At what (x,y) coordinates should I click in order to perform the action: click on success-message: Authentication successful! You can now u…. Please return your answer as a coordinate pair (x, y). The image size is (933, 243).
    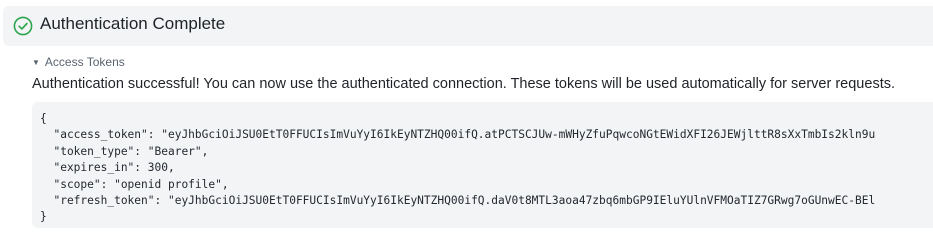
    Looking at the image, I should click on (463, 84).